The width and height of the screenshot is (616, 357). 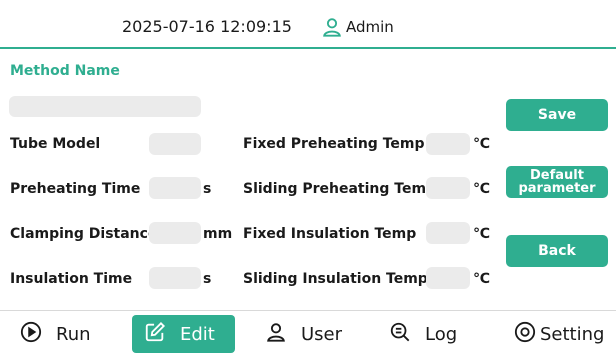 I want to click on settings-icon, so click(x=525, y=334).